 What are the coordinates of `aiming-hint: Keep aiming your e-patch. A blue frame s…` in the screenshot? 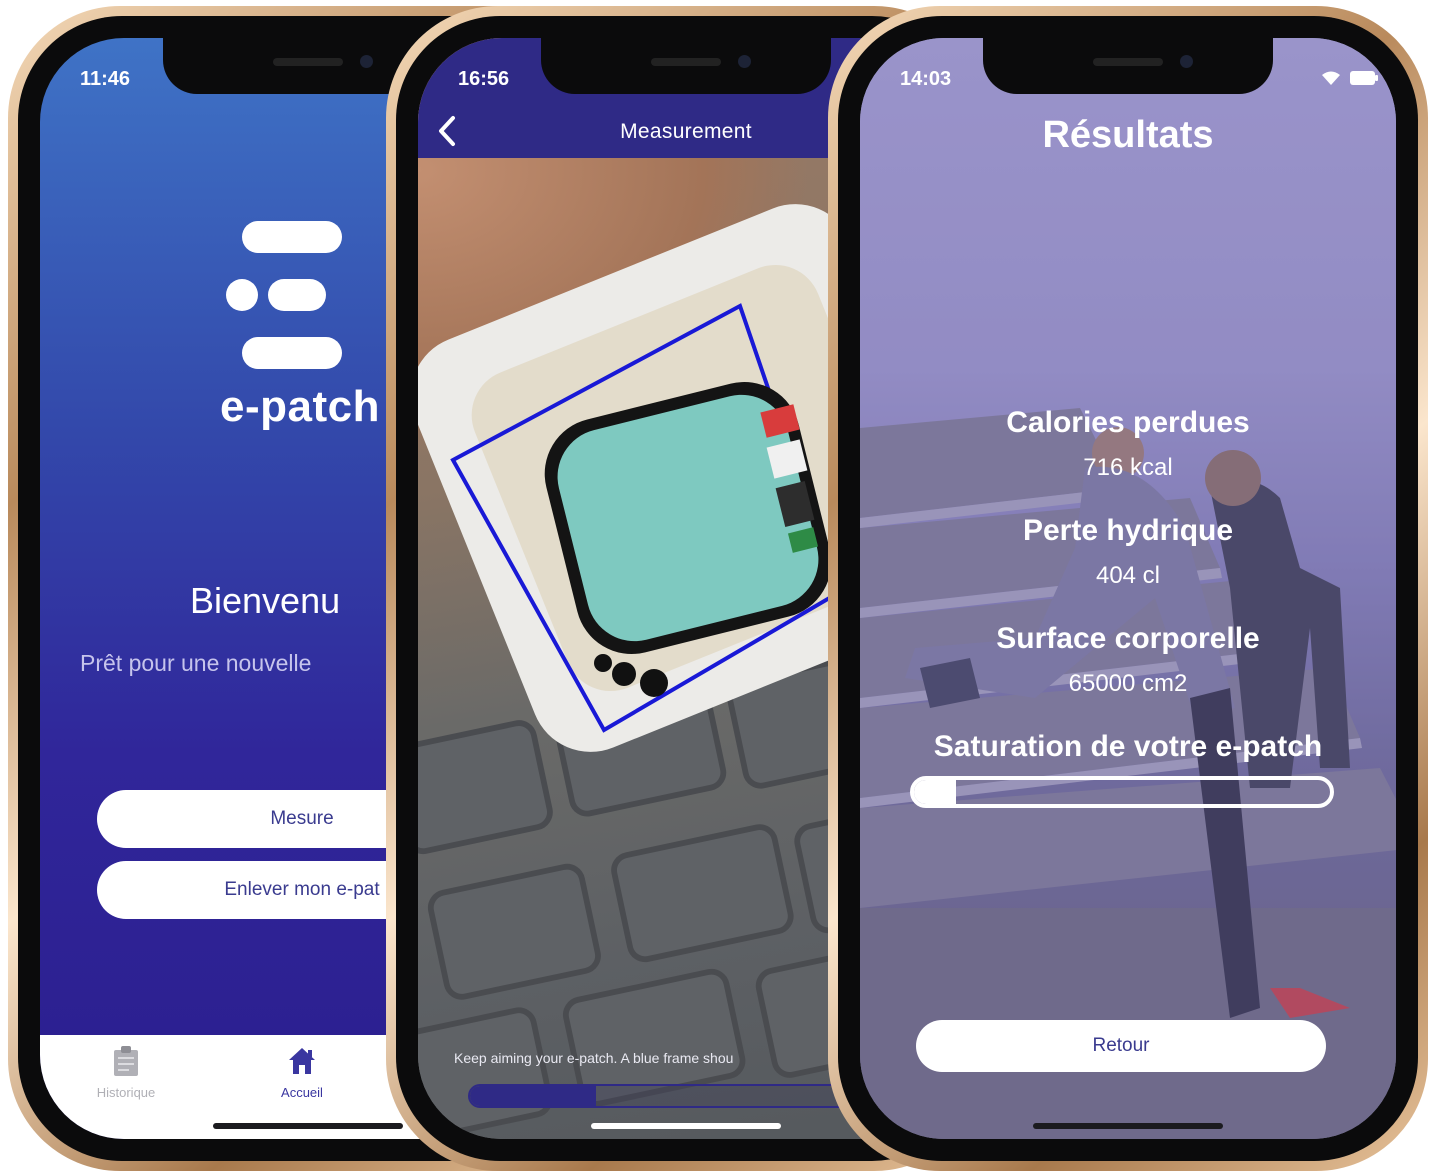 It's located at (594, 1058).